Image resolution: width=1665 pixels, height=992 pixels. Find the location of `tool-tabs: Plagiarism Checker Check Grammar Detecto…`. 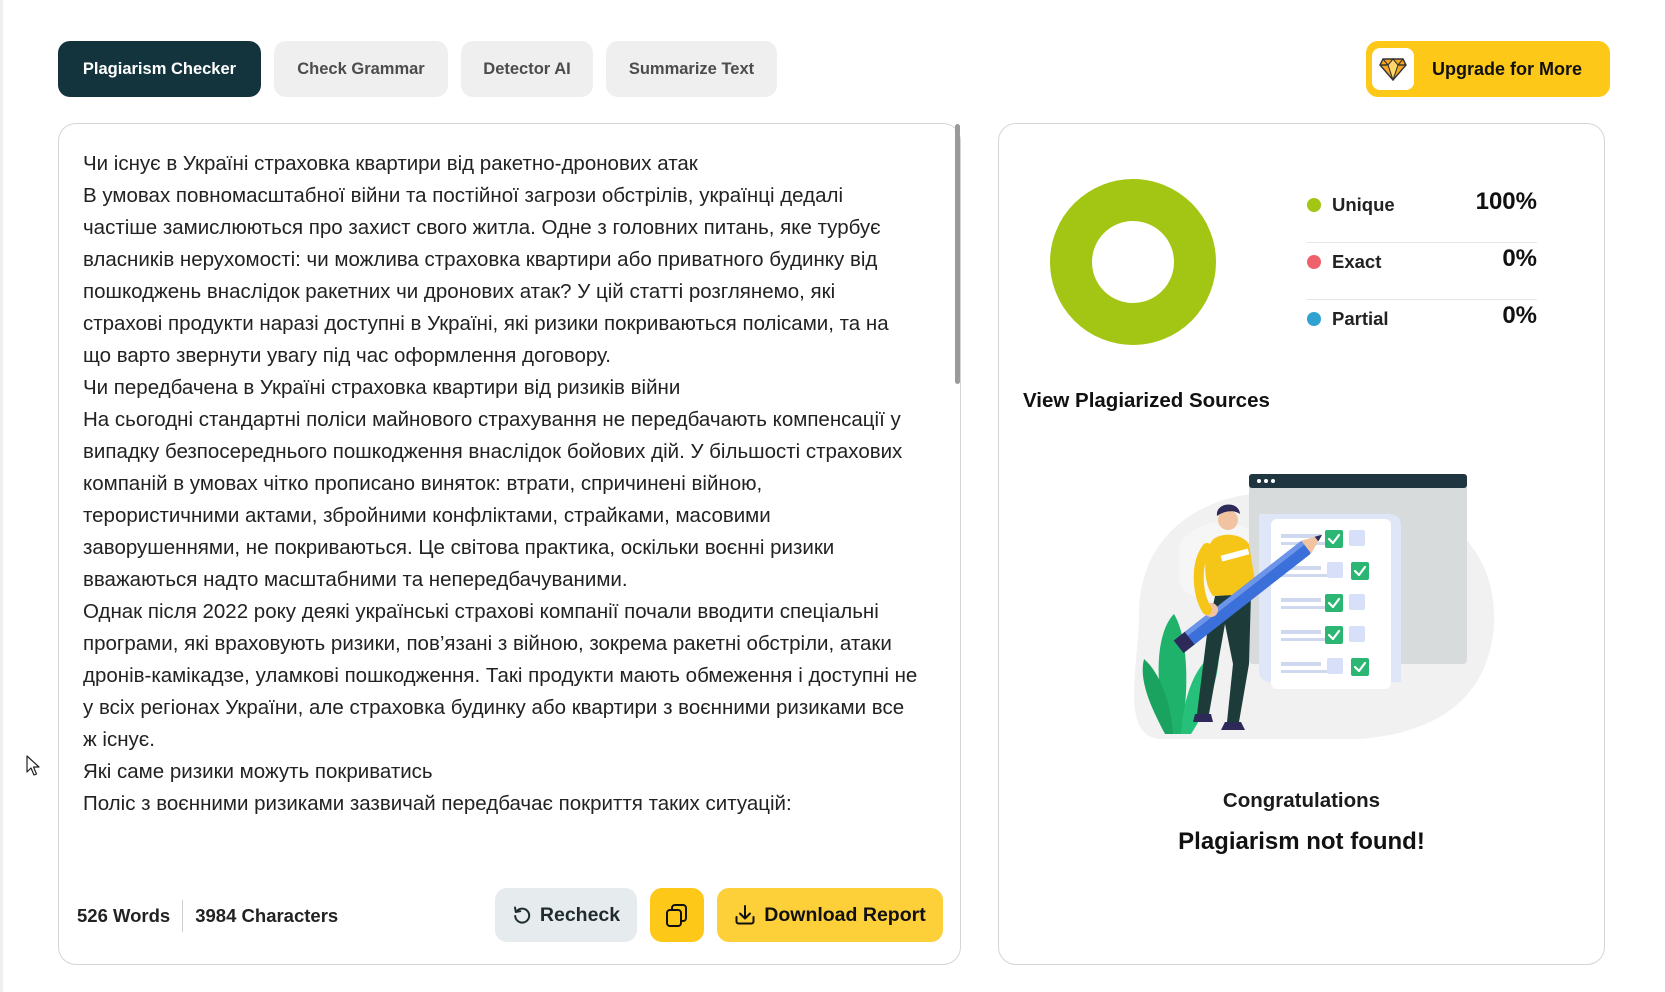

tool-tabs: Plagiarism Checker Check Grammar Detecto… is located at coordinates (417, 69).